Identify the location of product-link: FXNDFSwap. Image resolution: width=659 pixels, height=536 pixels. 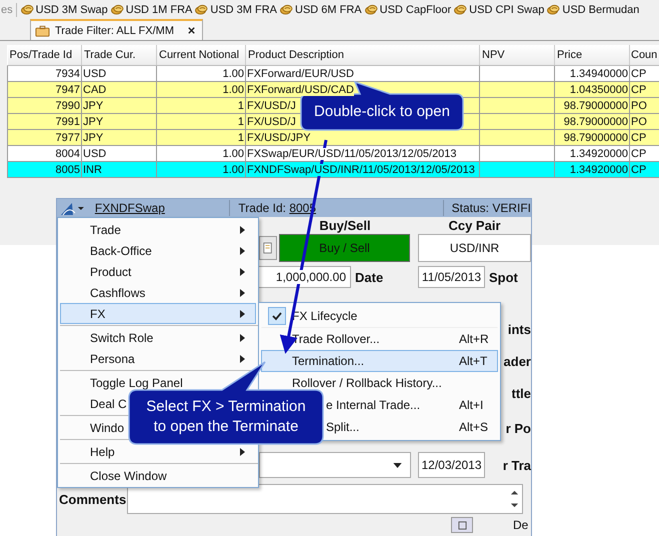
(162, 208).